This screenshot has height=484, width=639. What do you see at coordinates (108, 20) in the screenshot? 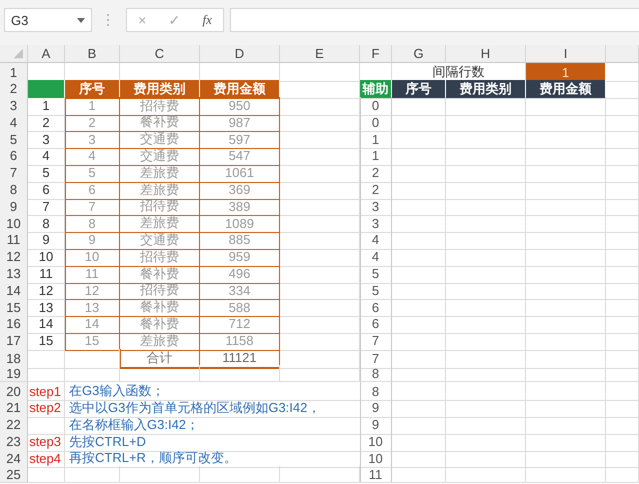
I see `drag-handle-icon` at bounding box center [108, 20].